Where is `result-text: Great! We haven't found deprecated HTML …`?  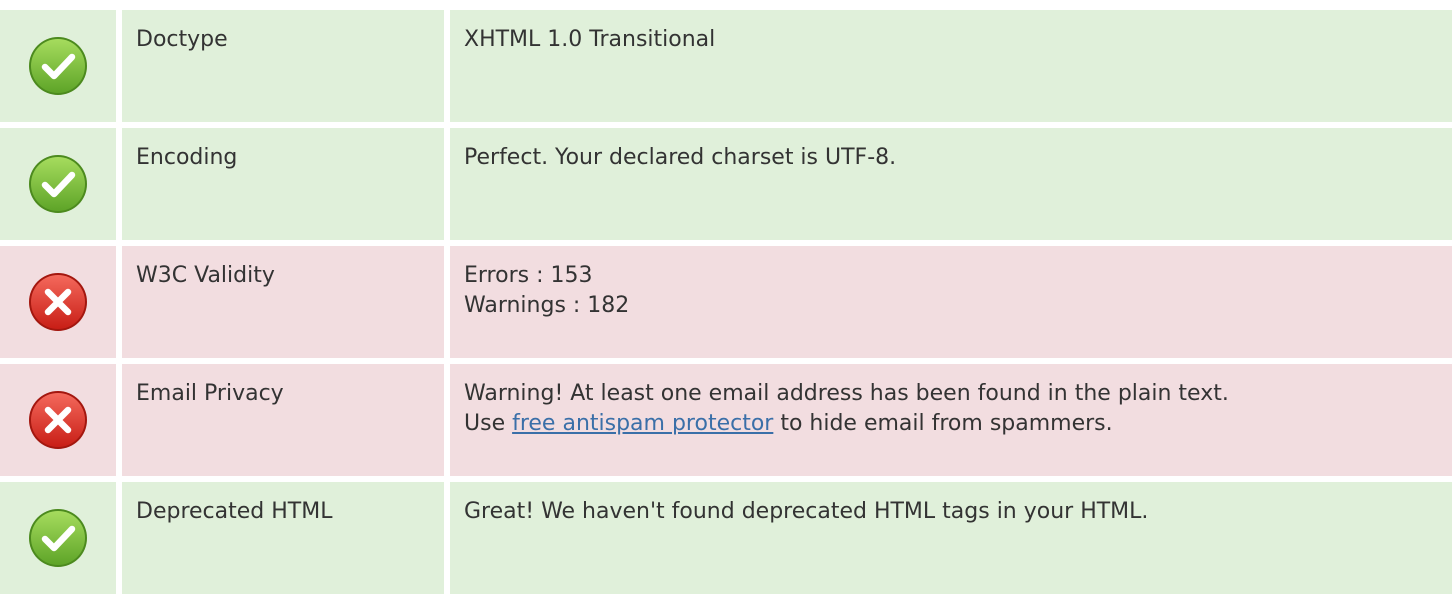 result-text: Great! We haven't found deprecated HTML … is located at coordinates (806, 511).